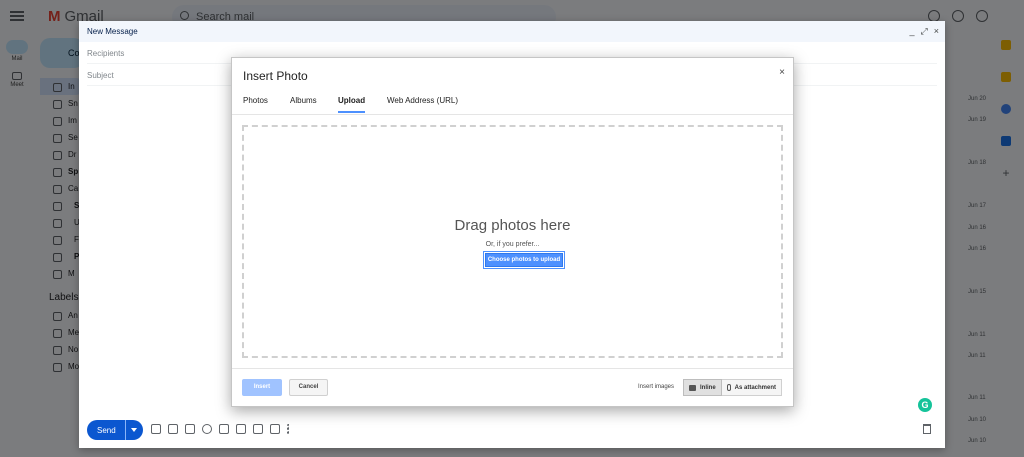 This screenshot has height=457, width=1024. What do you see at coordinates (275, 429) in the screenshot?
I see `insert-signature-icon` at bounding box center [275, 429].